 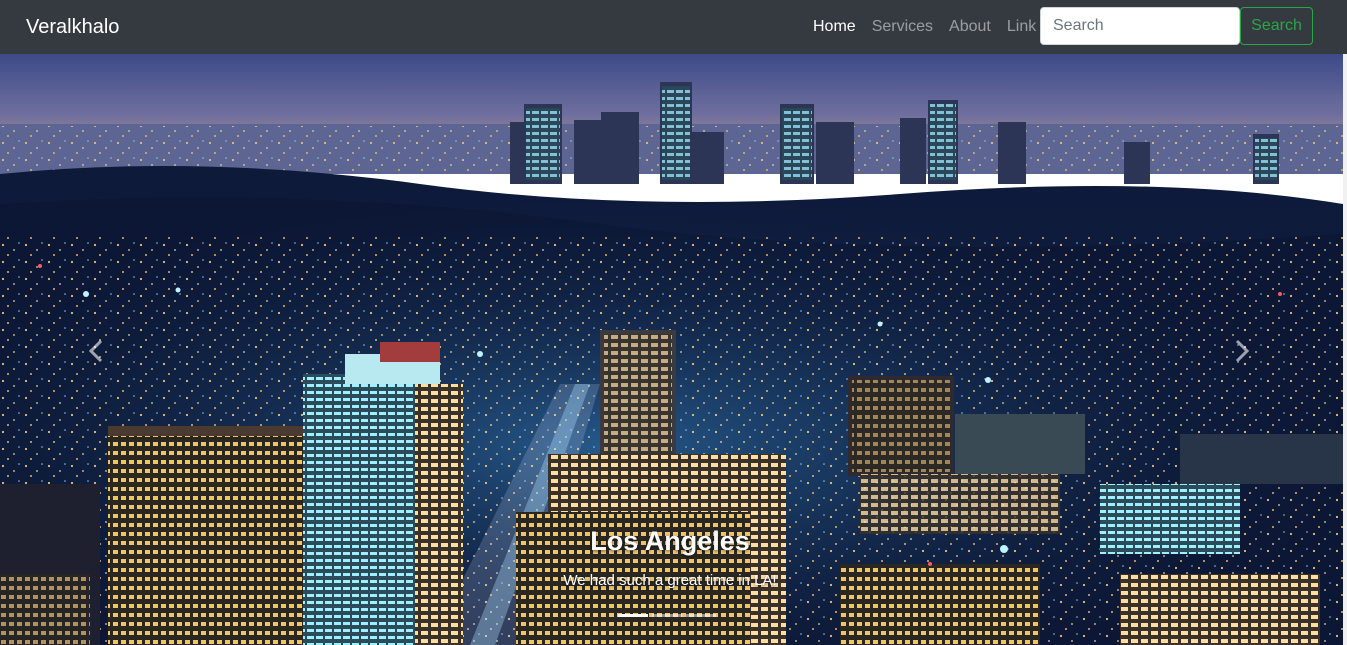 What do you see at coordinates (1345, 349) in the screenshot?
I see `page-scrollbar` at bounding box center [1345, 349].